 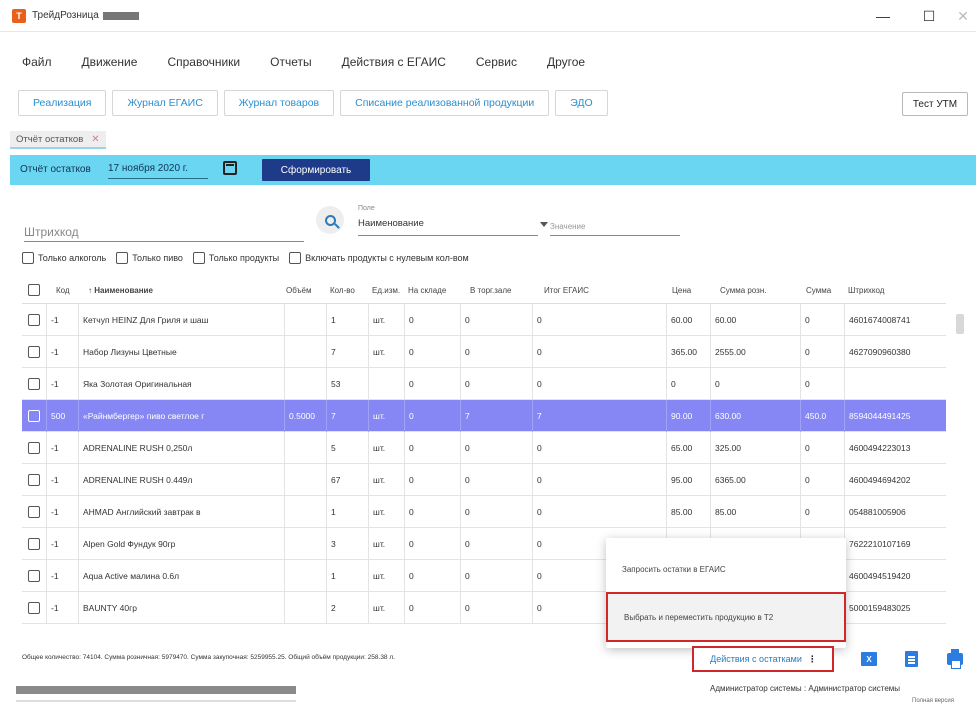 What do you see at coordinates (566, 62) in the screenshot?
I see `menu-other: Другое` at bounding box center [566, 62].